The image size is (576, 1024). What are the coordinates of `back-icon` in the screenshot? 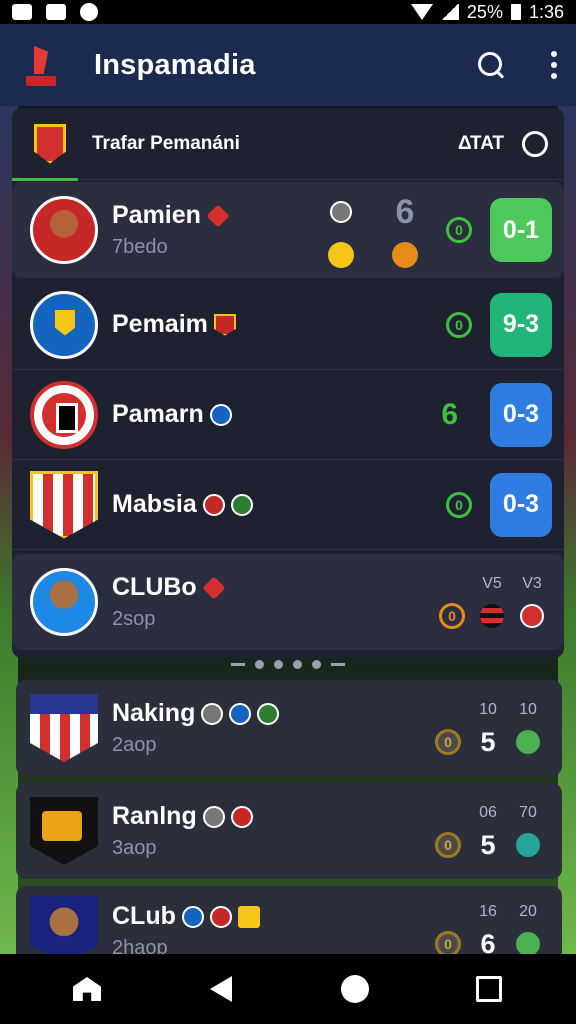 It's located at (221, 989).